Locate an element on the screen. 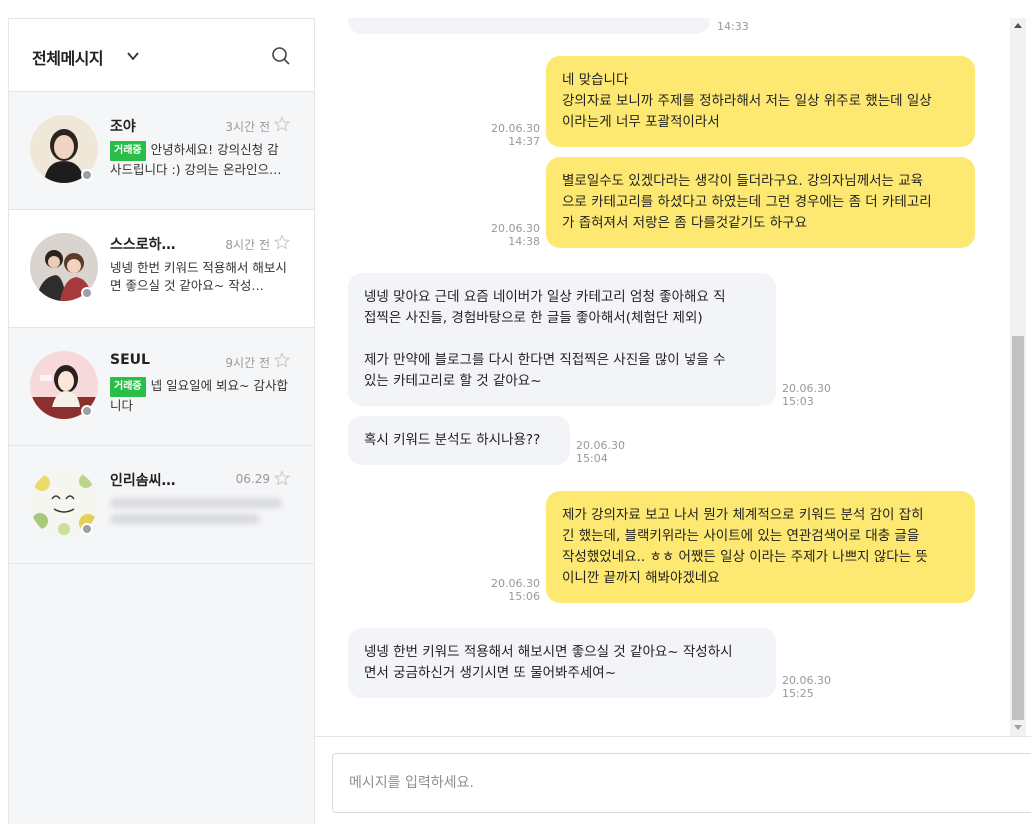 This screenshot has width=1031, height=824. message-input is located at coordinates (682, 783).